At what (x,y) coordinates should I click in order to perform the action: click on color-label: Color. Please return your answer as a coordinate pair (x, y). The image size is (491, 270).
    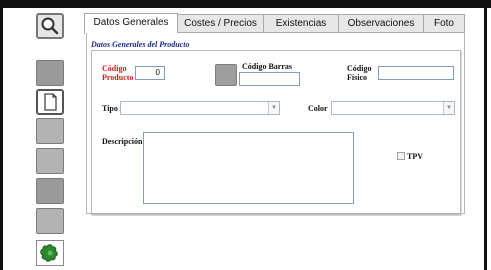
    Looking at the image, I should click on (318, 108).